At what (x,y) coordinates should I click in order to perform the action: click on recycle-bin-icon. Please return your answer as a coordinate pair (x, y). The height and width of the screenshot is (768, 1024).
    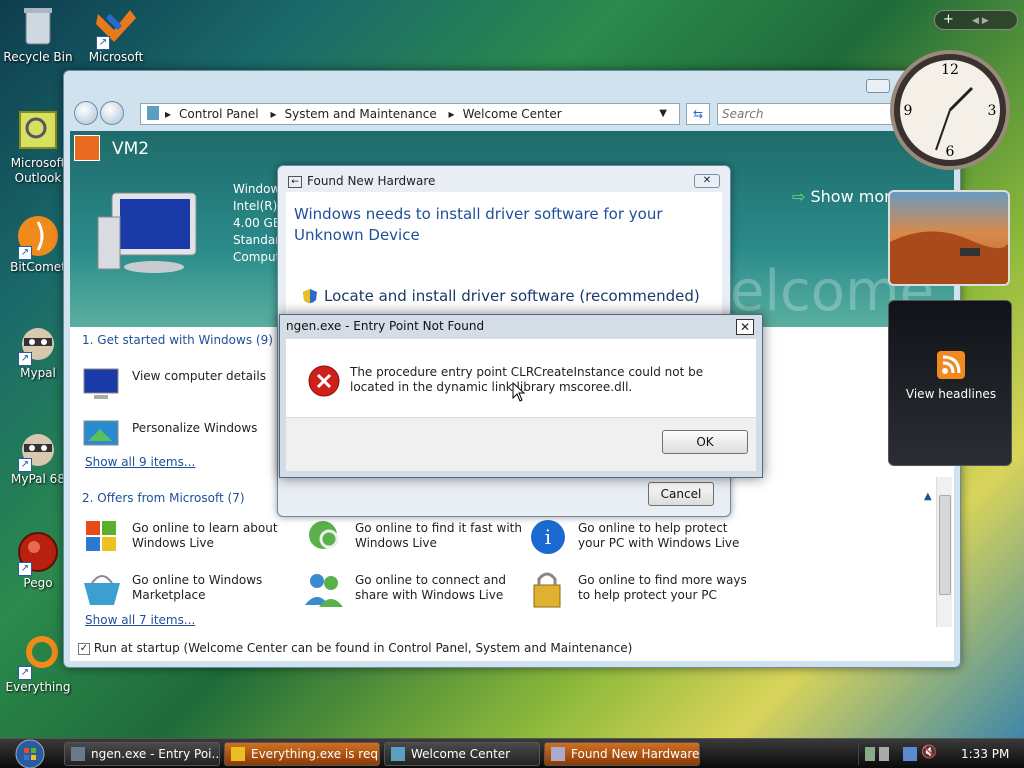
    Looking at the image, I should click on (38, 26).